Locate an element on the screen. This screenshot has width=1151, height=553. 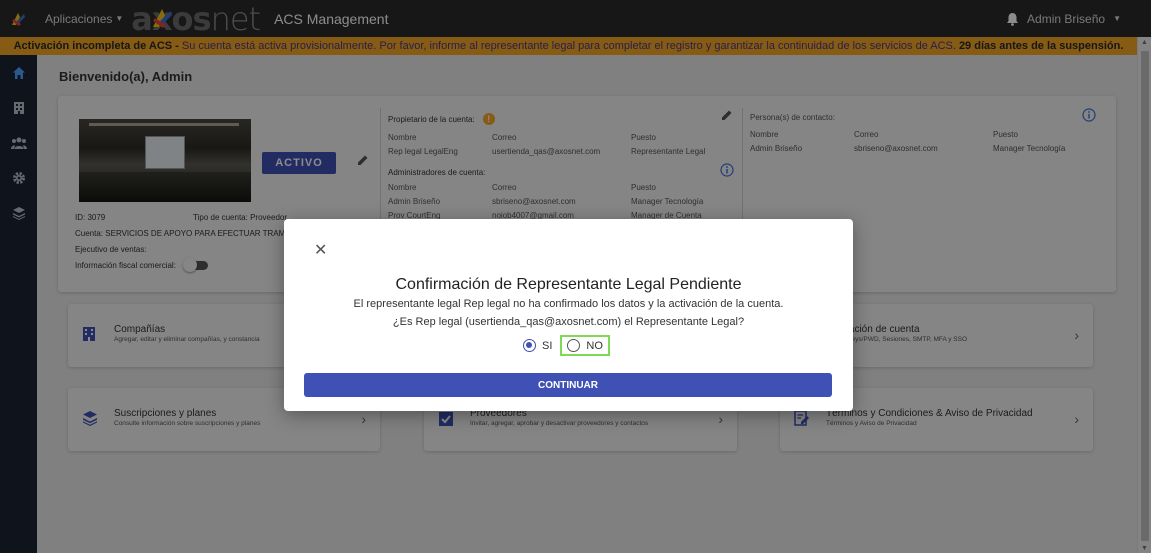
radio-si is located at coordinates (529, 345).